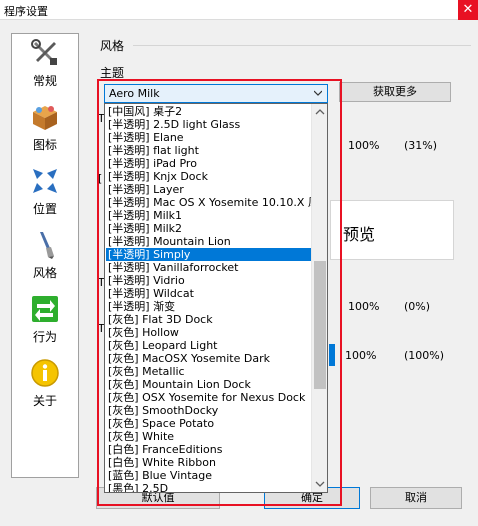  I want to click on setting-value-secondary: (0%), so click(417, 306).